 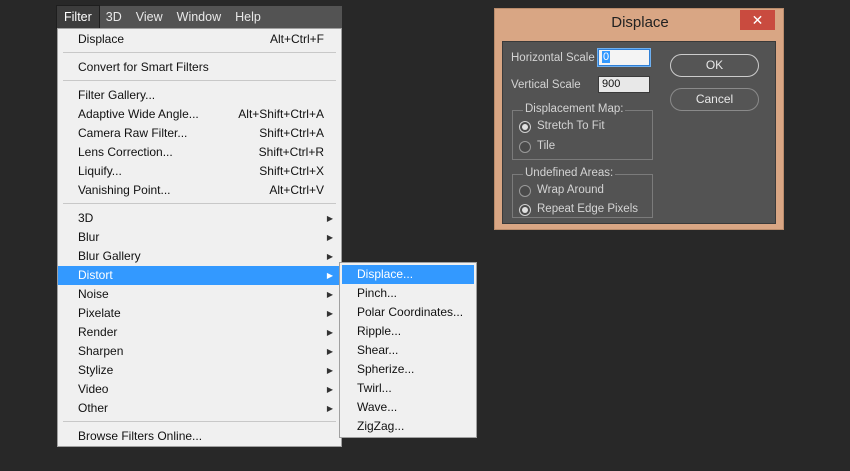 I want to click on menu-window: Window, so click(x=199, y=17).